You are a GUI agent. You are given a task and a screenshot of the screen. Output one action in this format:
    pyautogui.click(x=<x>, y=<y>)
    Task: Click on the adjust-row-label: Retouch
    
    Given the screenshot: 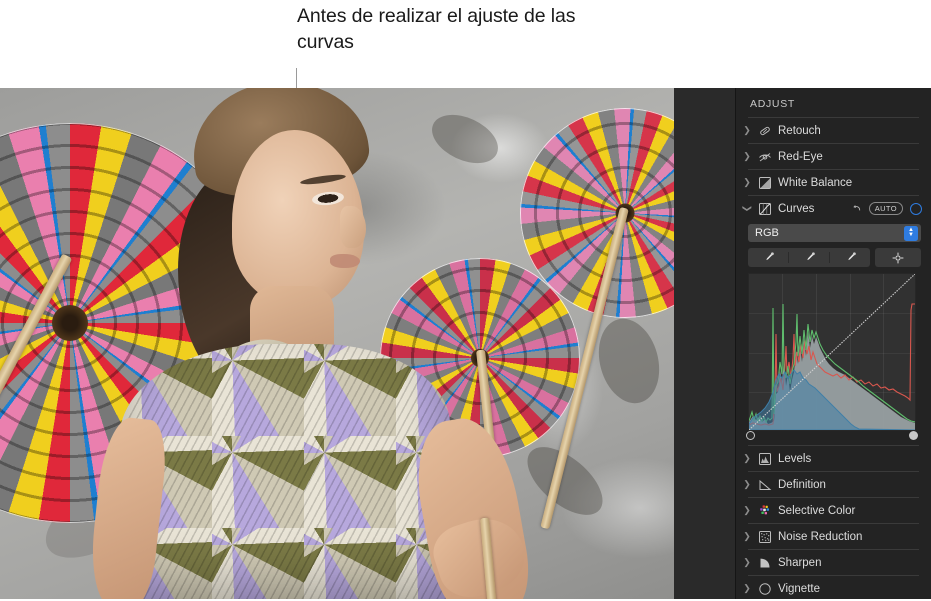 What is the action you would take?
    pyautogui.click(x=799, y=130)
    